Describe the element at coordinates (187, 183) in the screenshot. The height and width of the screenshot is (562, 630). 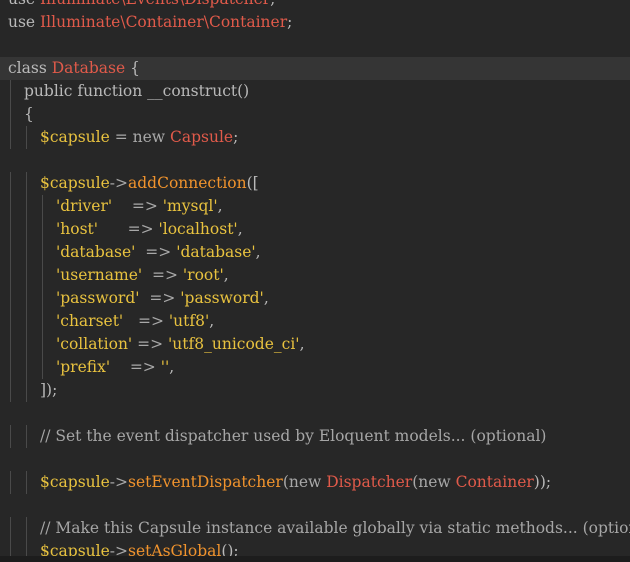
I see `code-token: addConnection` at that location.